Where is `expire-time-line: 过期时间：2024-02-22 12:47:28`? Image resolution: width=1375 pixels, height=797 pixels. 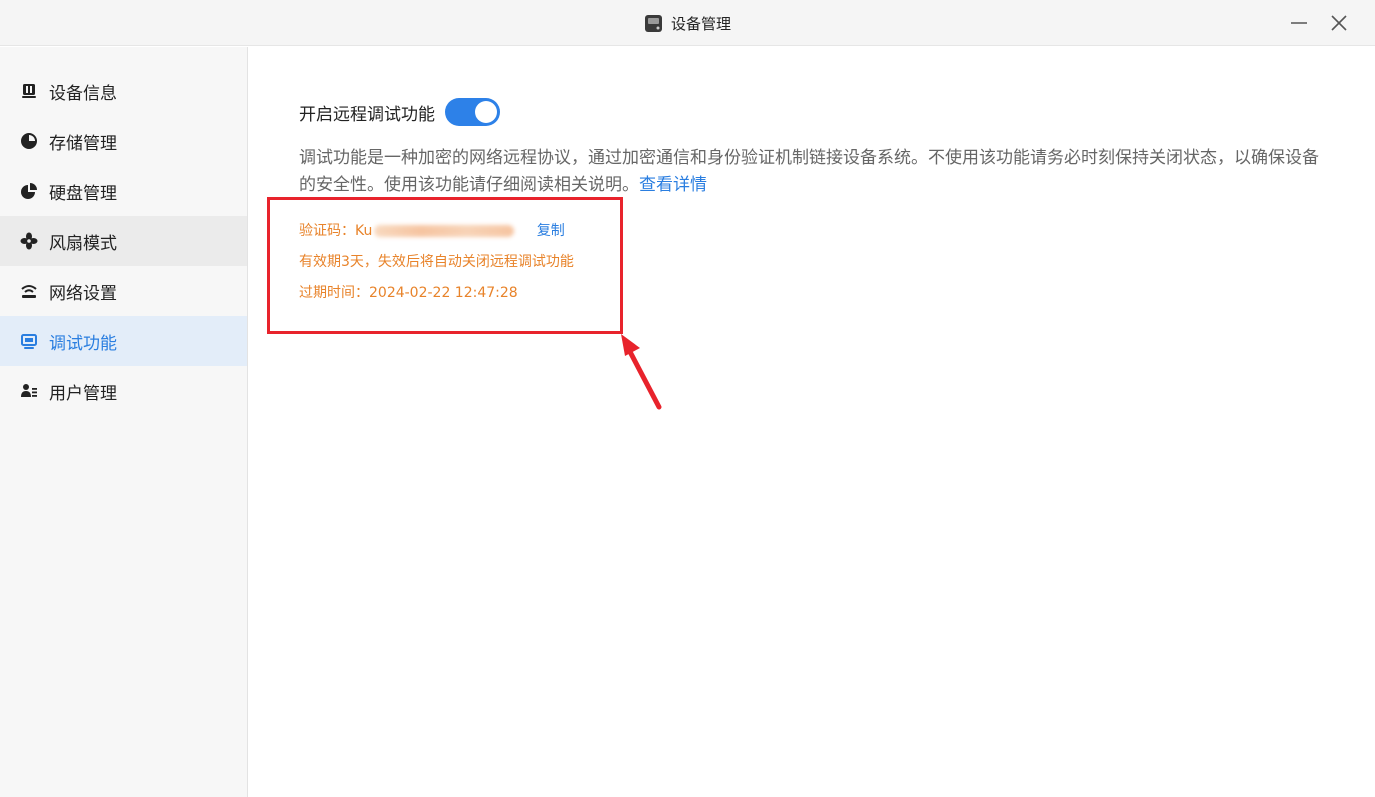
expire-time-line: 过期时间：2024-02-22 12:47:28 is located at coordinates (408, 292).